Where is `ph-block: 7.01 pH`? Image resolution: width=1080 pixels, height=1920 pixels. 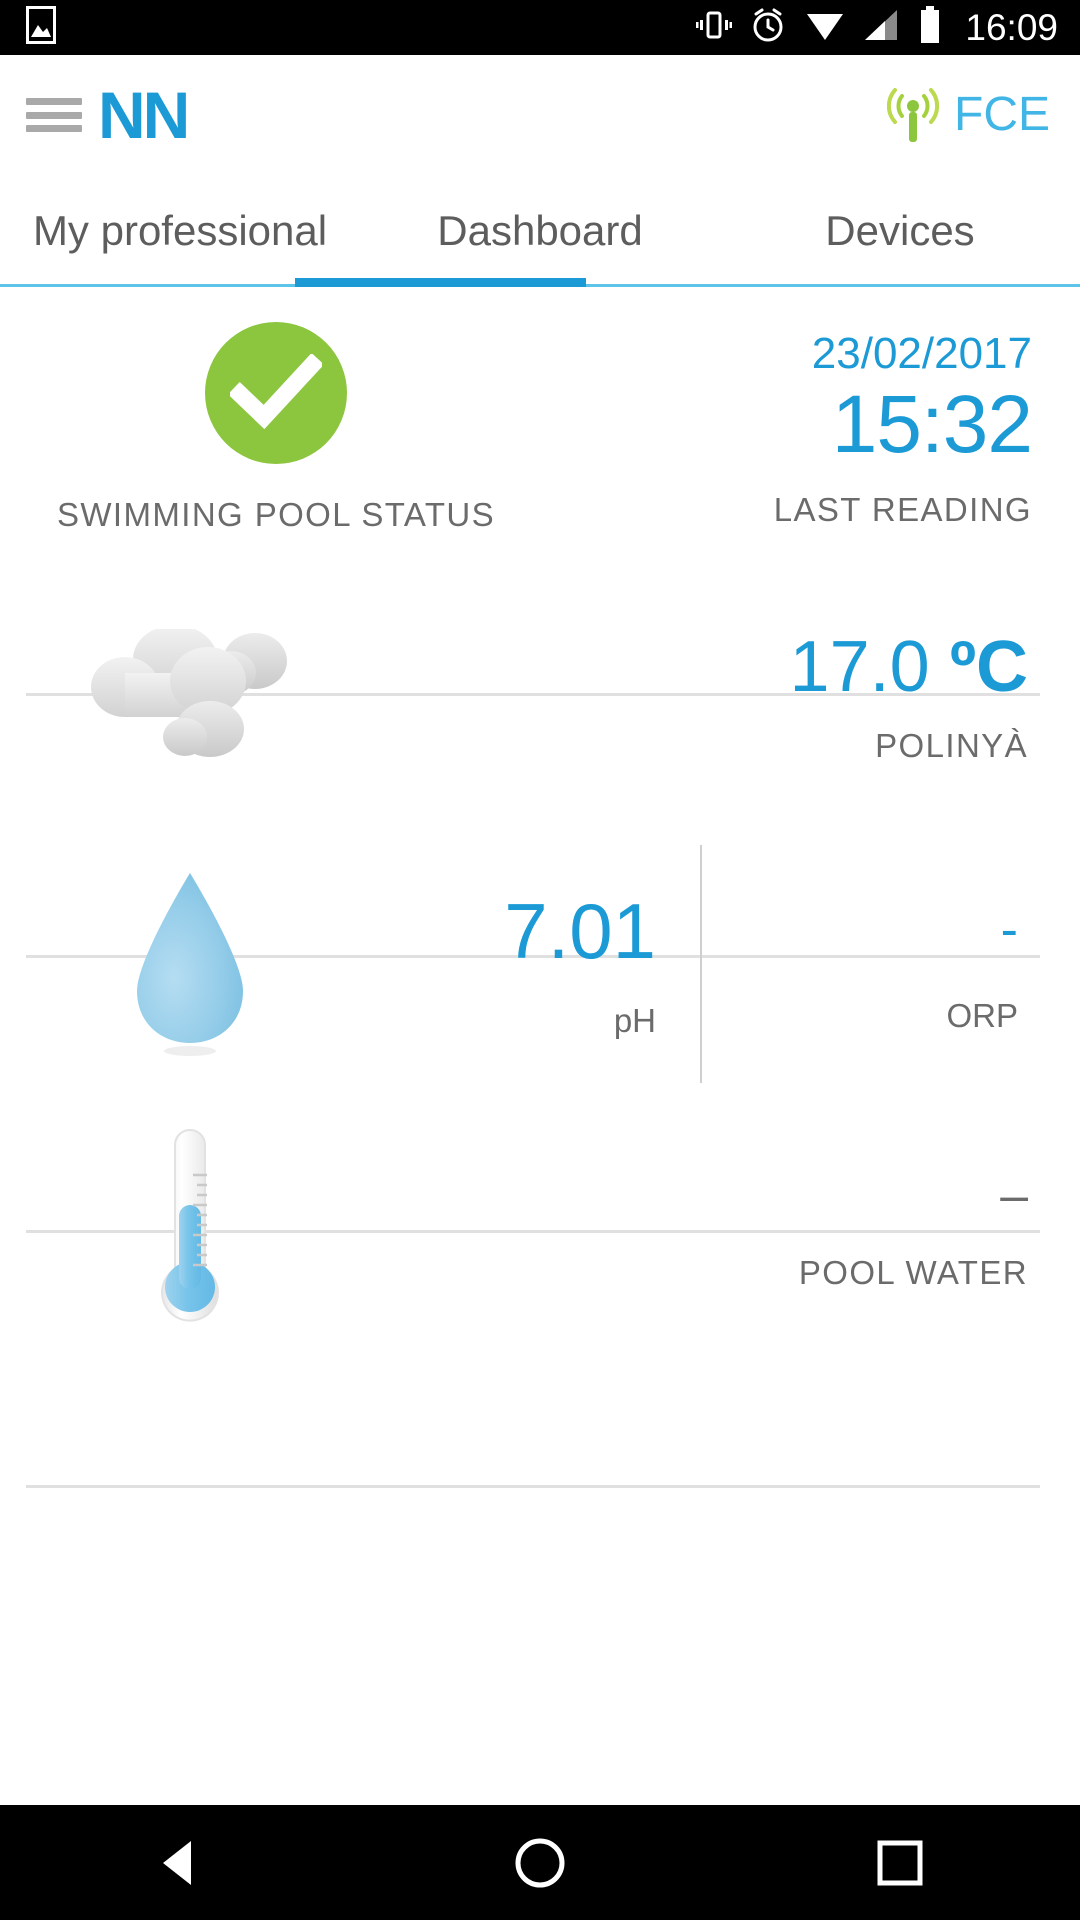
ph-block: 7.01 pH is located at coordinates (542, 964).